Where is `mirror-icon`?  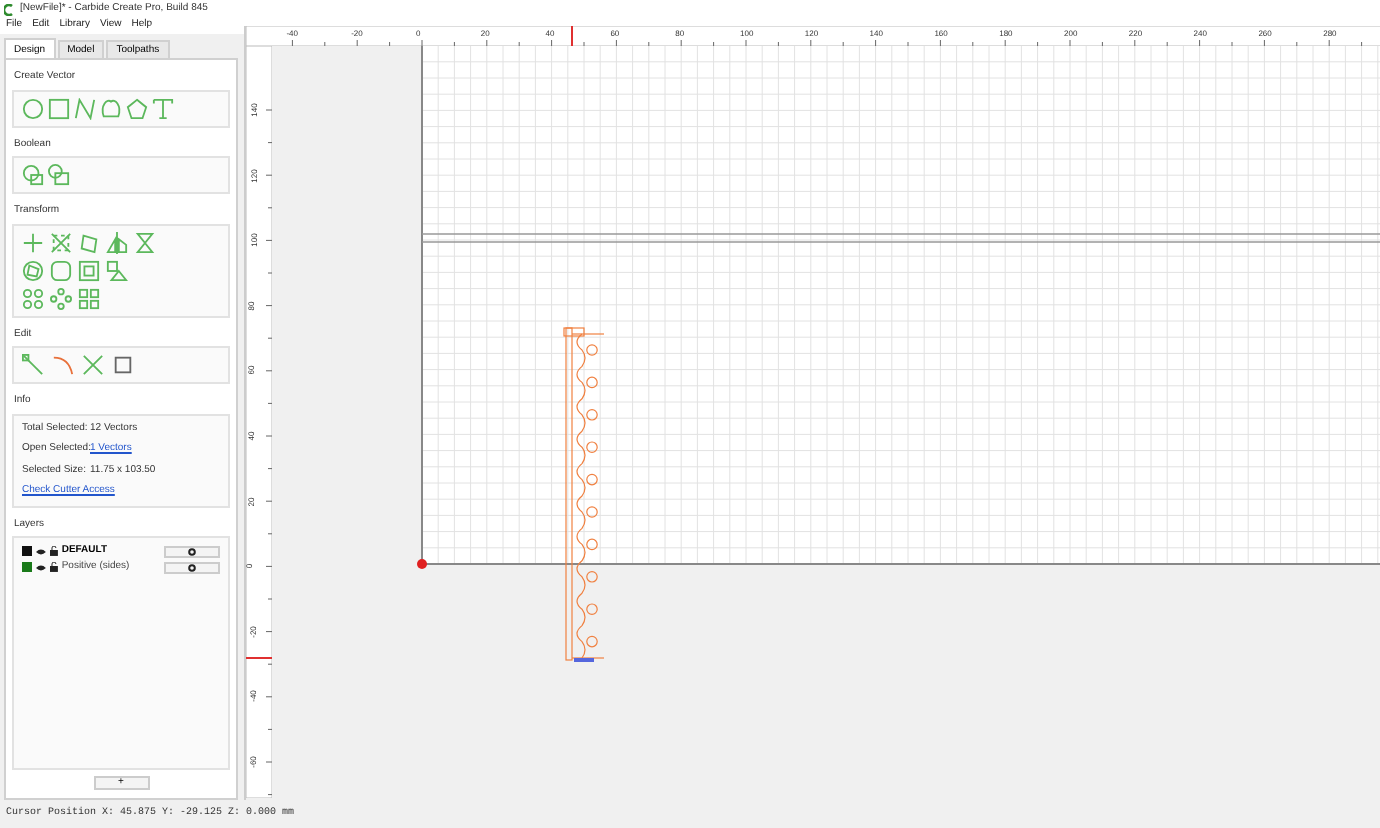
mirror-icon is located at coordinates (117, 242).